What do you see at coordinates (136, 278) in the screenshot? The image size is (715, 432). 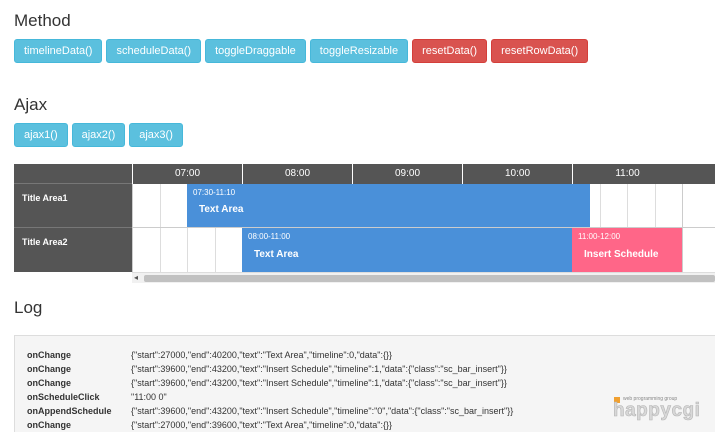 I see `scroll-left-arrow-icon: ◂` at bounding box center [136, 278].